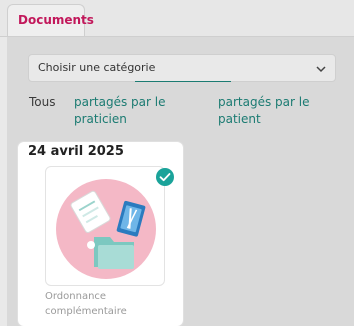 This screenshot has height=326, width=354. I want to click on tab-bar: Documents, so click(177, 18).